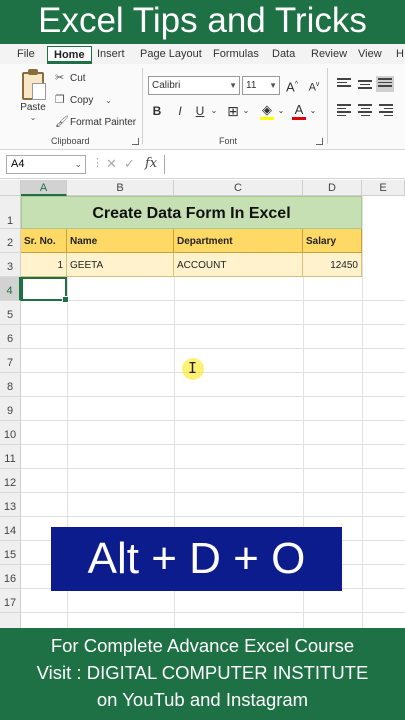 This screenshot has height=720, width=405. What do you see at coordinates (10, 409) in the screenshot?
I see `row-header-9: 9` at bounding box center [10, 409].